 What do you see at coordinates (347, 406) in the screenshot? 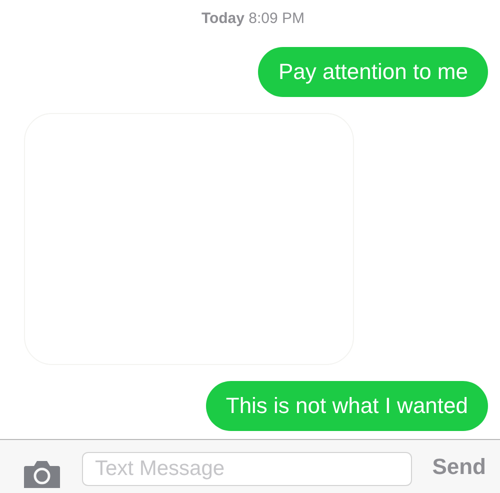
I see `message-bubble: This is not what I wanted` at bounding box center [347, 406].